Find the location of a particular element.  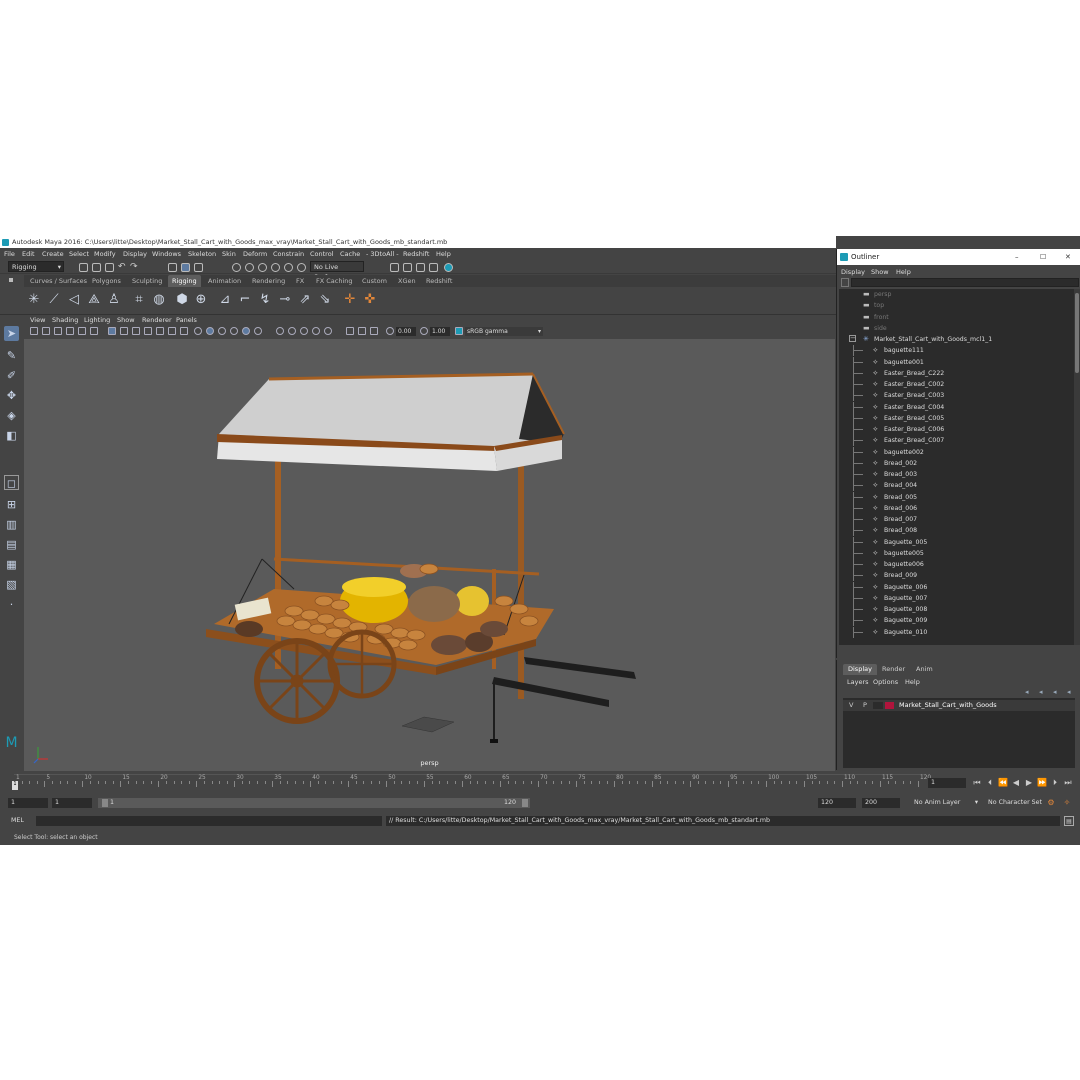

gamma-icon is located at coordinates (424, 331).